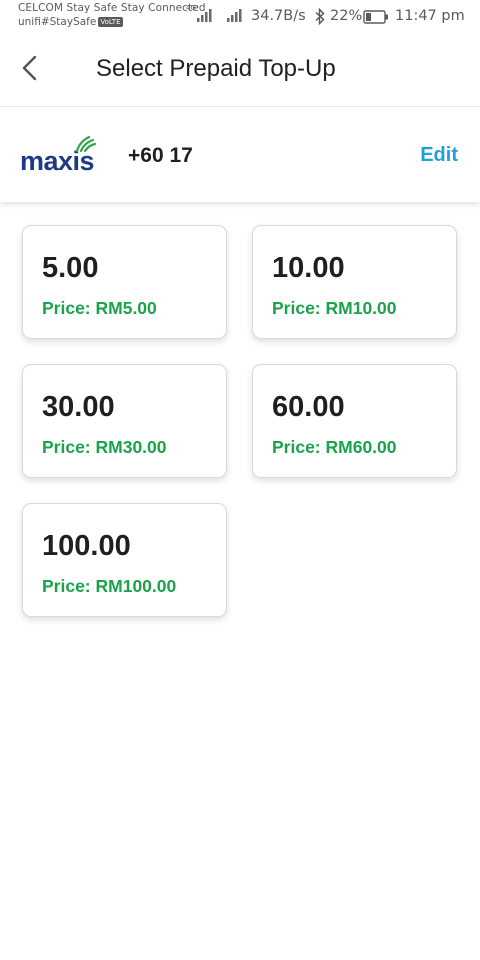  What do you see at coordinates (240, 155) in the screenshot?
I see `account-bar: maxis +60 17 Edit` at bounding box center [240, 155].